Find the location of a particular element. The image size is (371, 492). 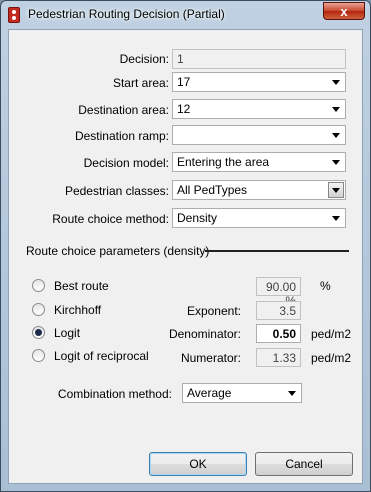

best-route-label: Best route is located at coordinates (81, 286).